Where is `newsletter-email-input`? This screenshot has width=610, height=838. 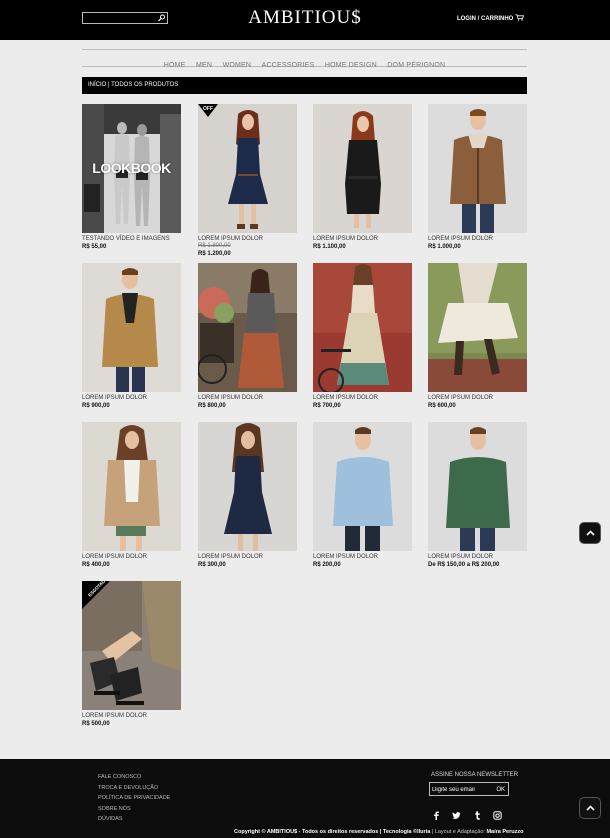
newsletter-email-input is located at coordinates (460, 789).